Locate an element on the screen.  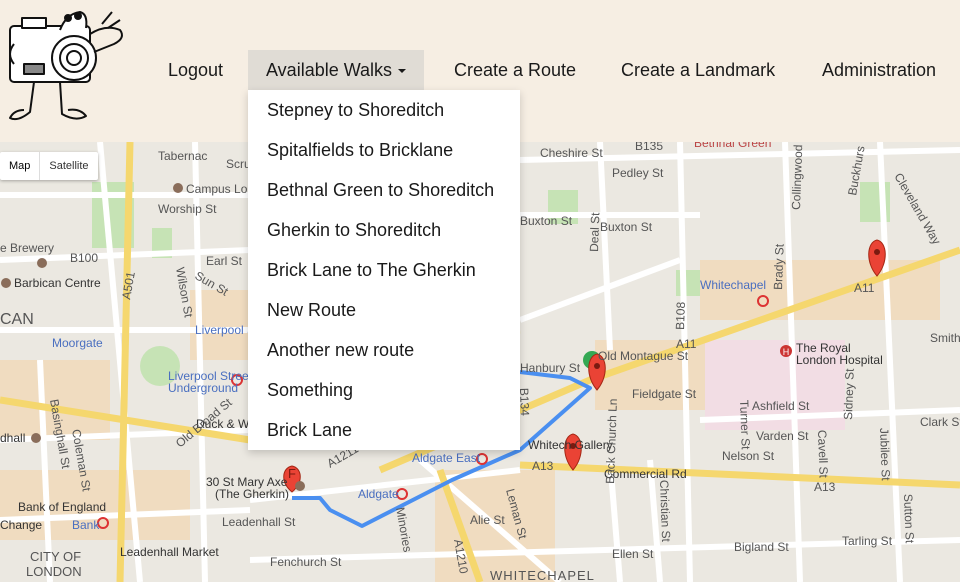
hospital-icon: H is located at coordinates (786, 351).